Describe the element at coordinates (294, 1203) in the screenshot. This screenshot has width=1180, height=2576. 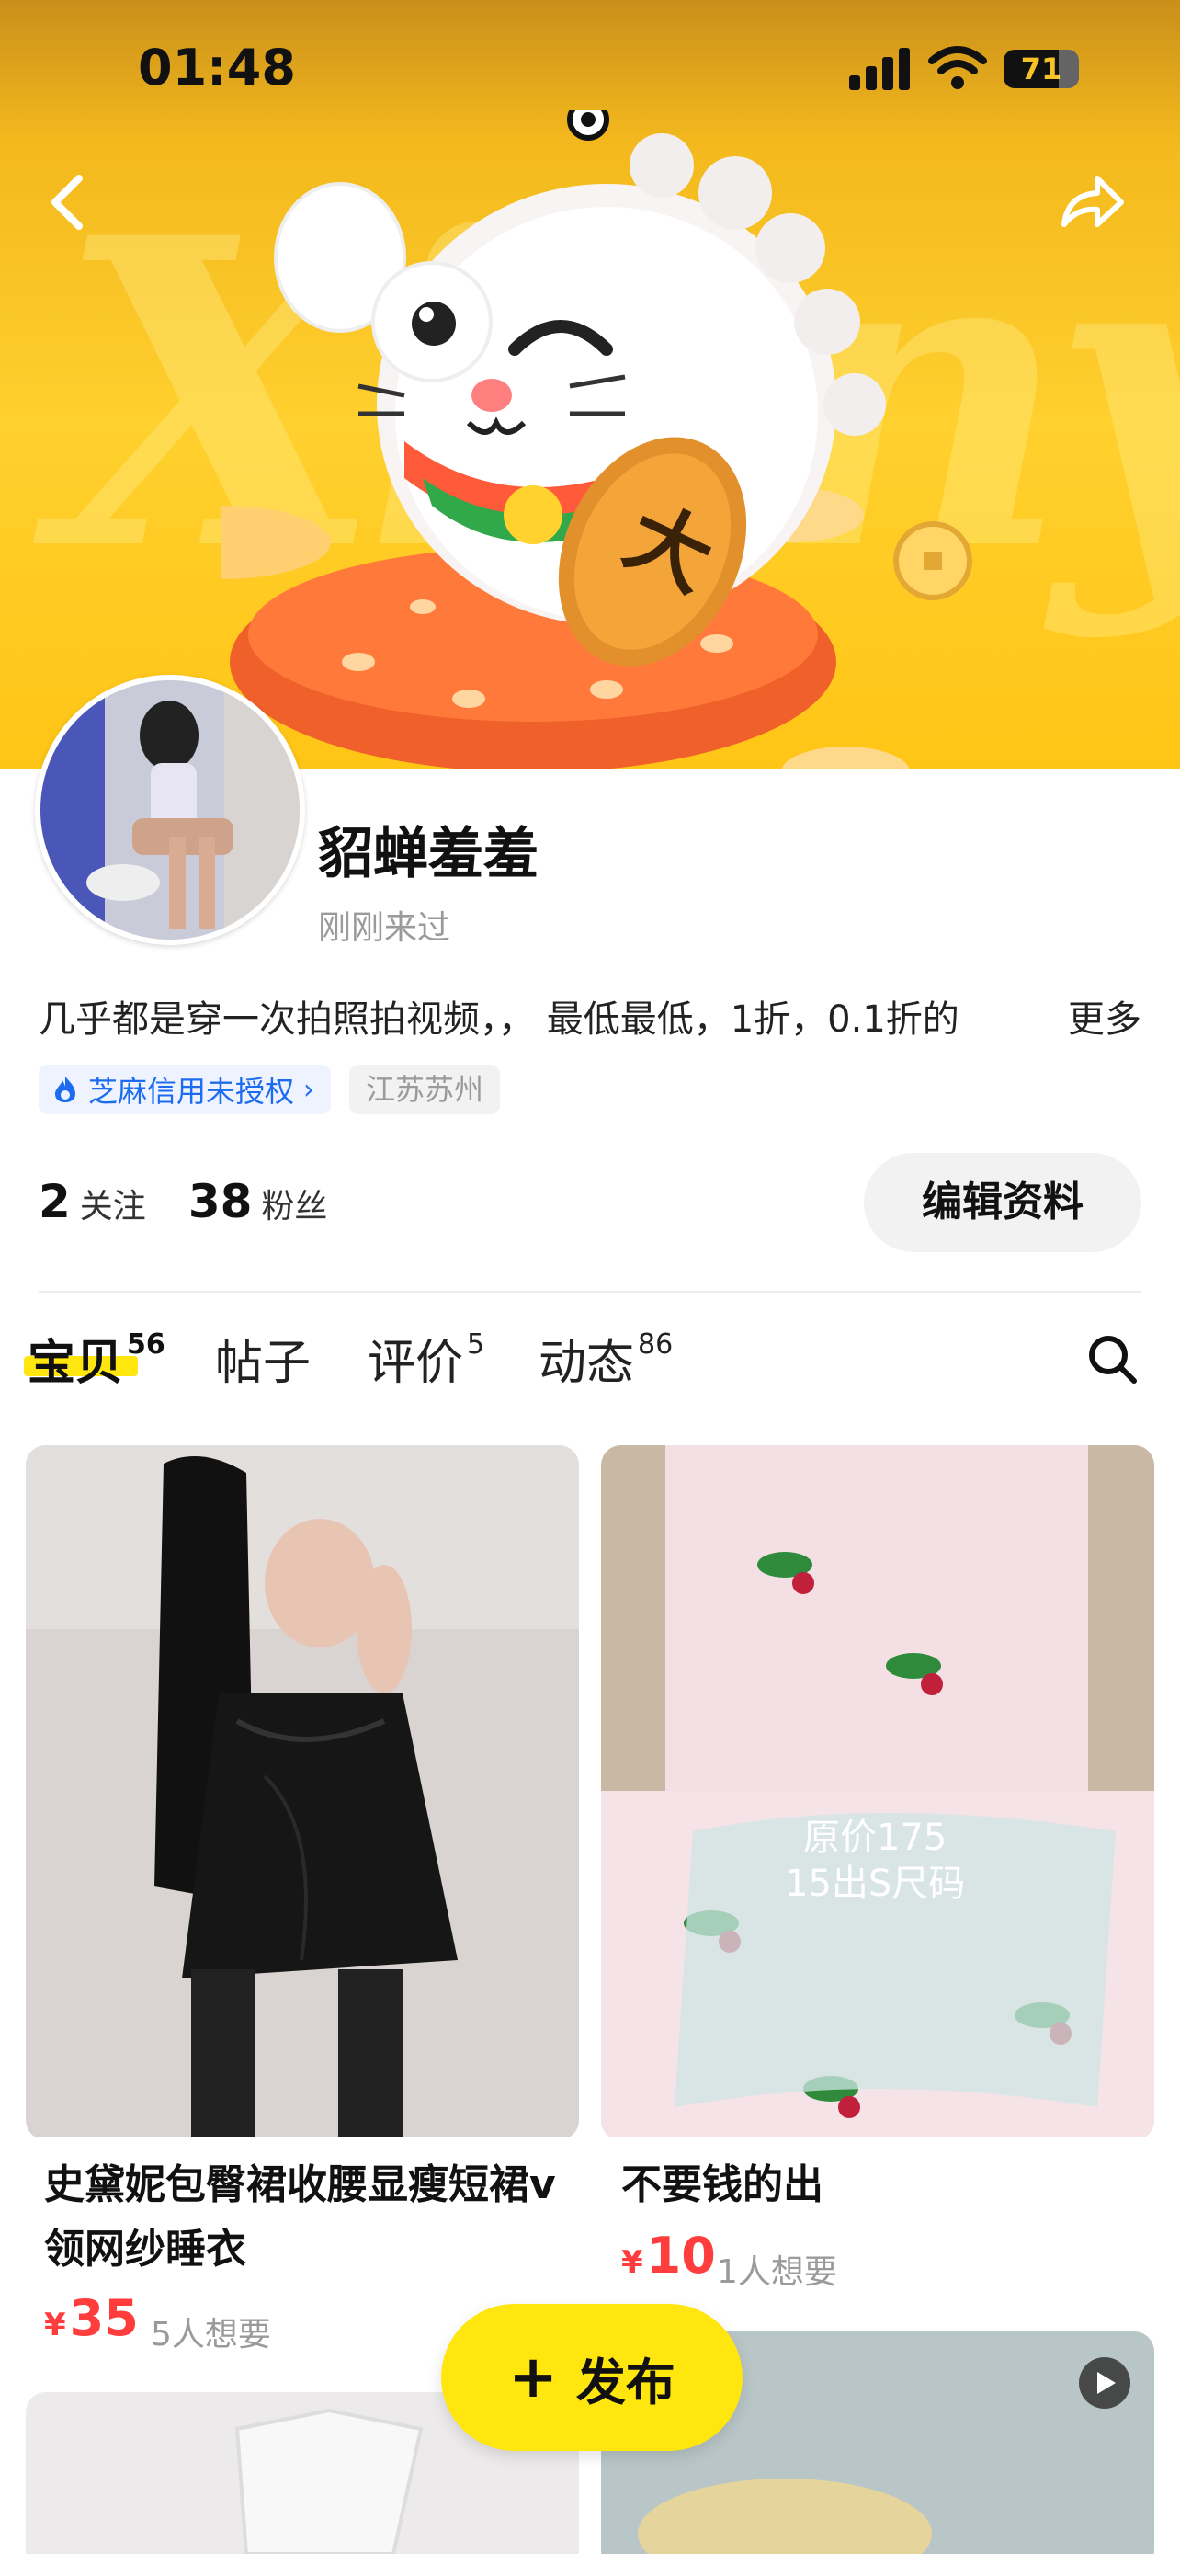
I see `followers-label: 粉丝` at that location.